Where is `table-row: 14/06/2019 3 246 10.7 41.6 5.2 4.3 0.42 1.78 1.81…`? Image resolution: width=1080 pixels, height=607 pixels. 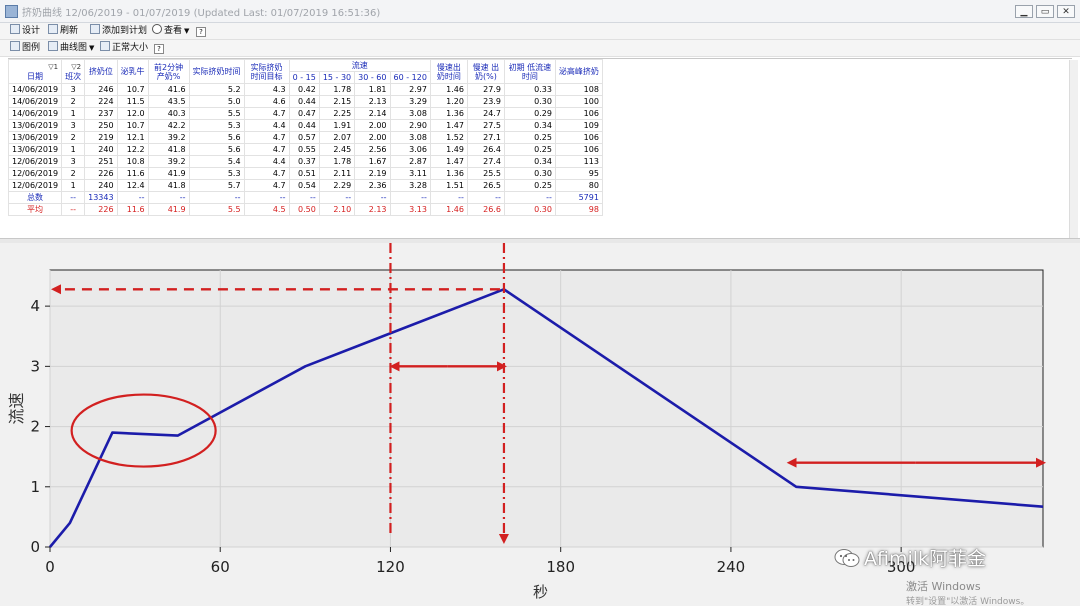
table-row: 14/06/2019 3 246 10.7 41.6 5.2 4.3 0.42 1.78 1.81… is located at coordinates (305, 89).